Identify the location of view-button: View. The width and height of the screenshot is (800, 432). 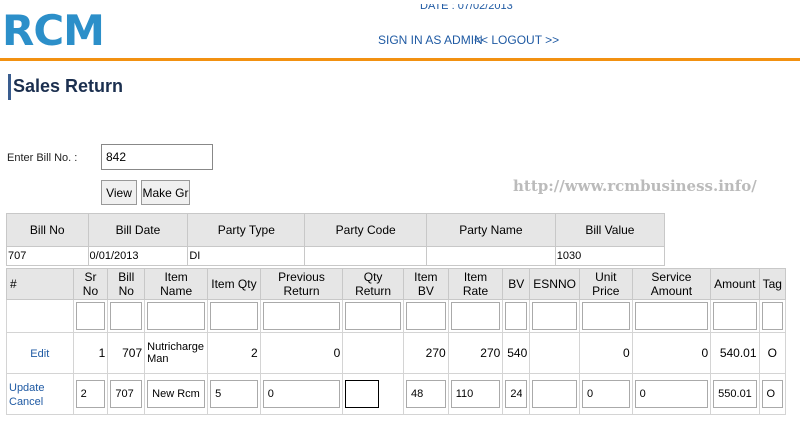
(119, 192).